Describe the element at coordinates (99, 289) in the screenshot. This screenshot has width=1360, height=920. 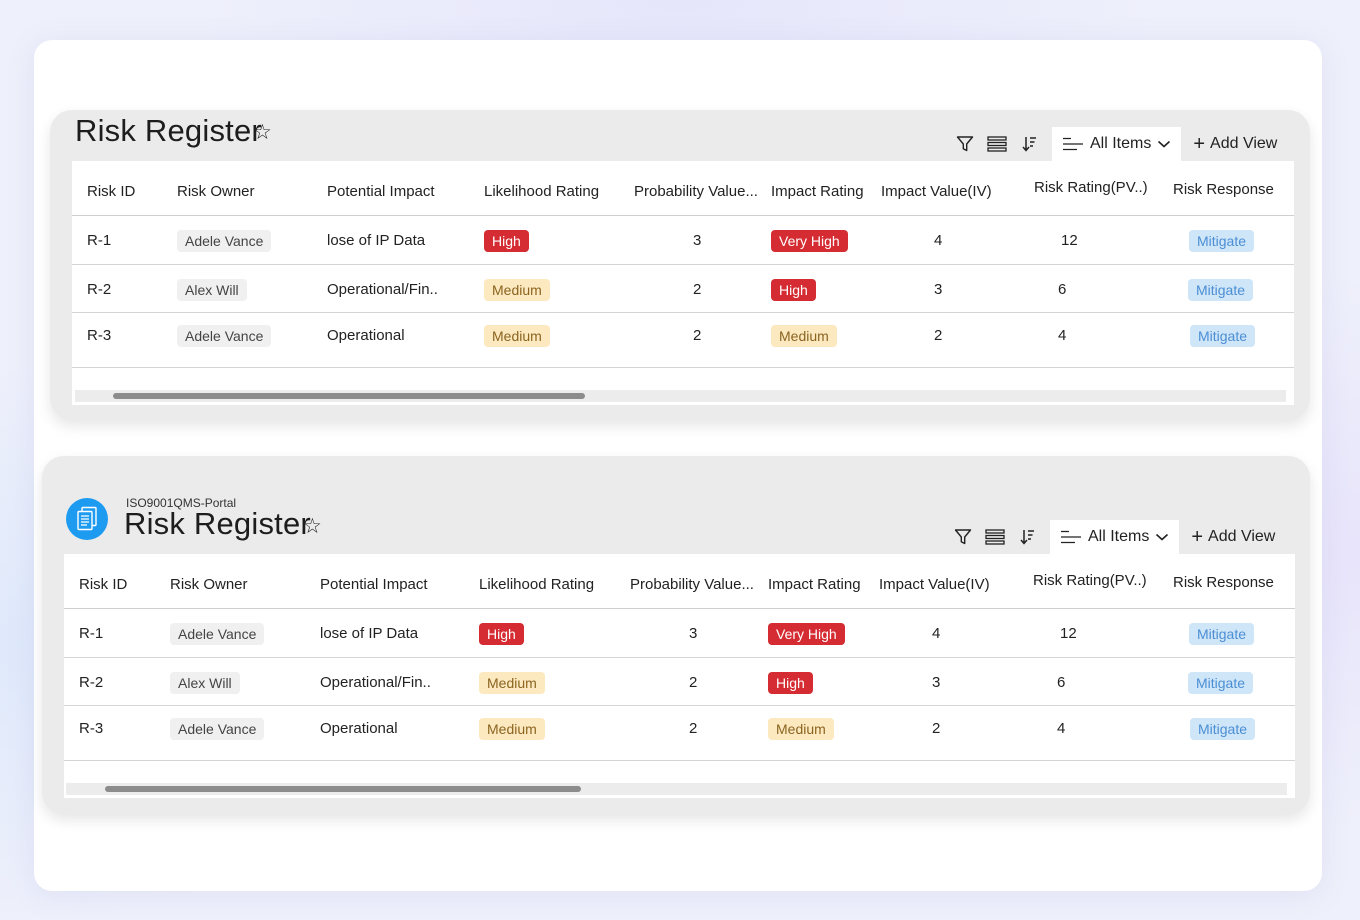
I see `risk-id: R-2` at that location.